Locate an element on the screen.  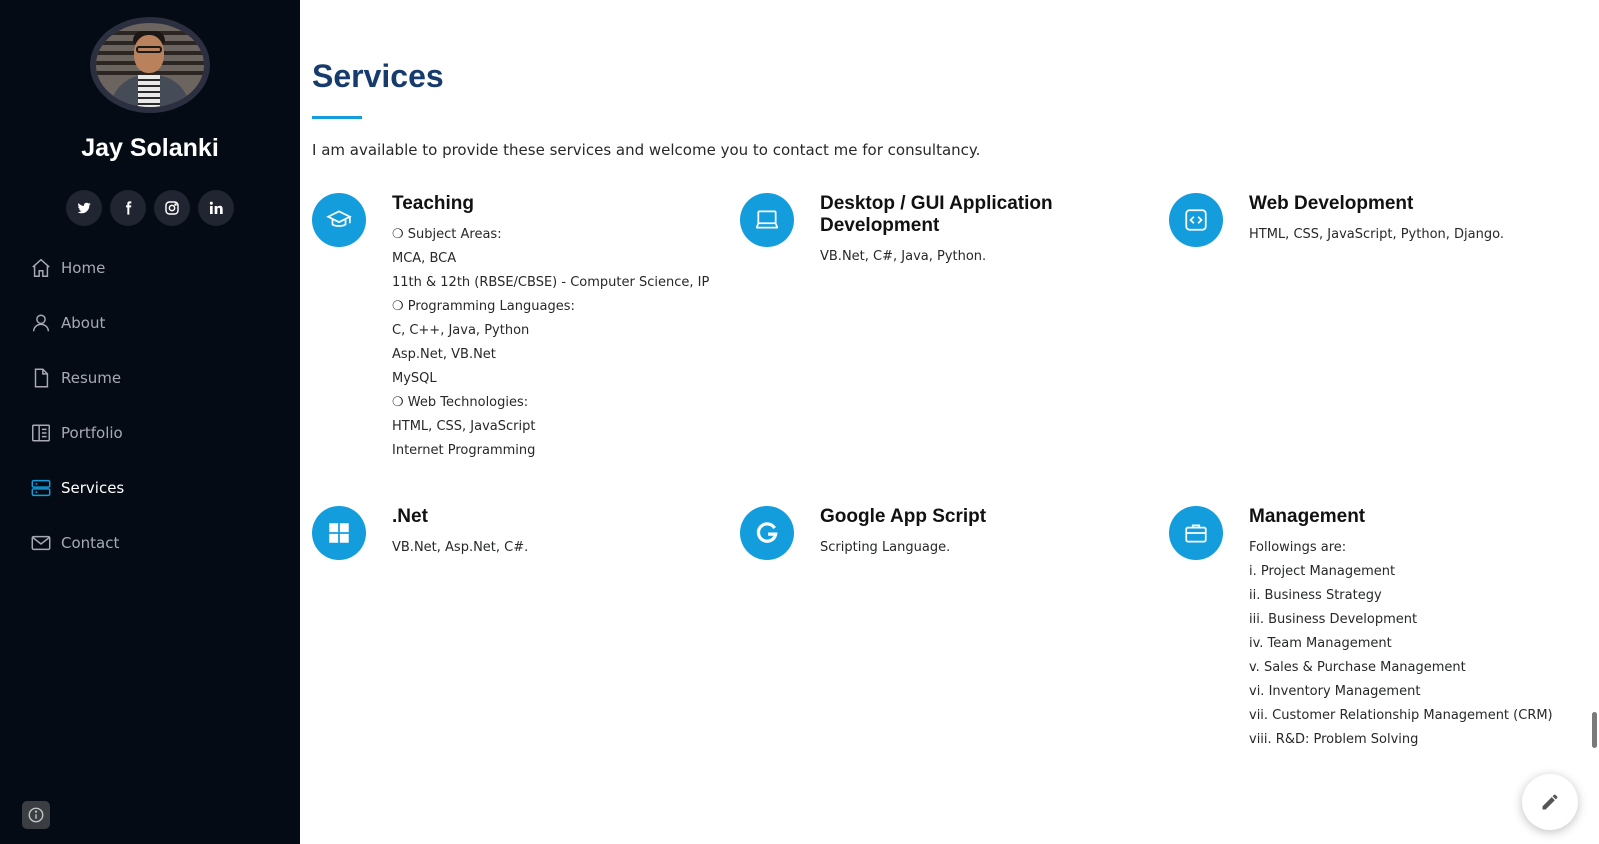
service-title: Desktop / GUI Application Development is located at coordinates (936, 214).